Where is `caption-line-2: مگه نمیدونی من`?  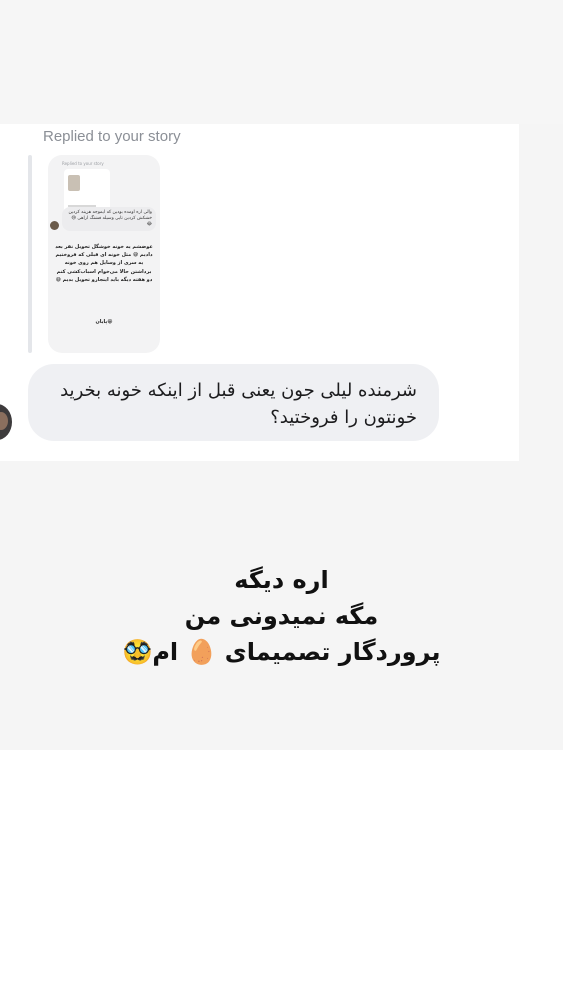 caption-line-2: مگه نمیدونی من is located at coordinates (281, 616).